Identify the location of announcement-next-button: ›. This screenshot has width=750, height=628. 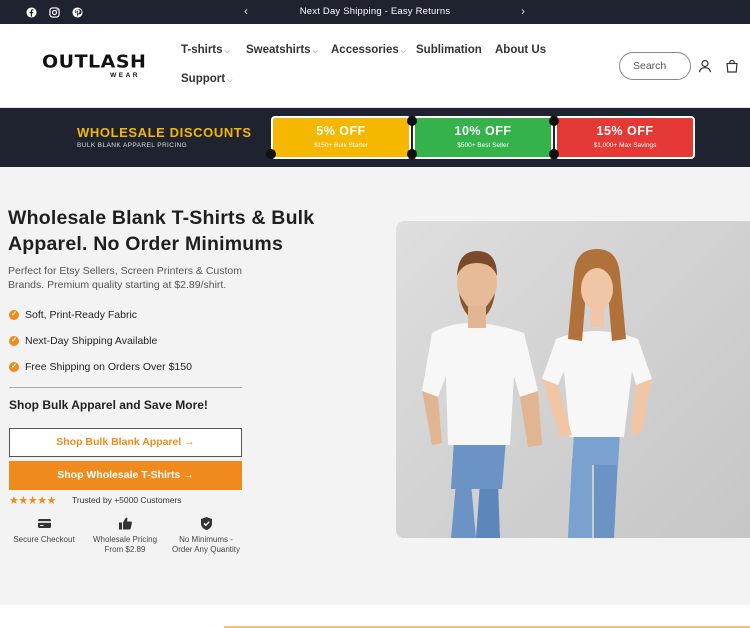
(523, 11).